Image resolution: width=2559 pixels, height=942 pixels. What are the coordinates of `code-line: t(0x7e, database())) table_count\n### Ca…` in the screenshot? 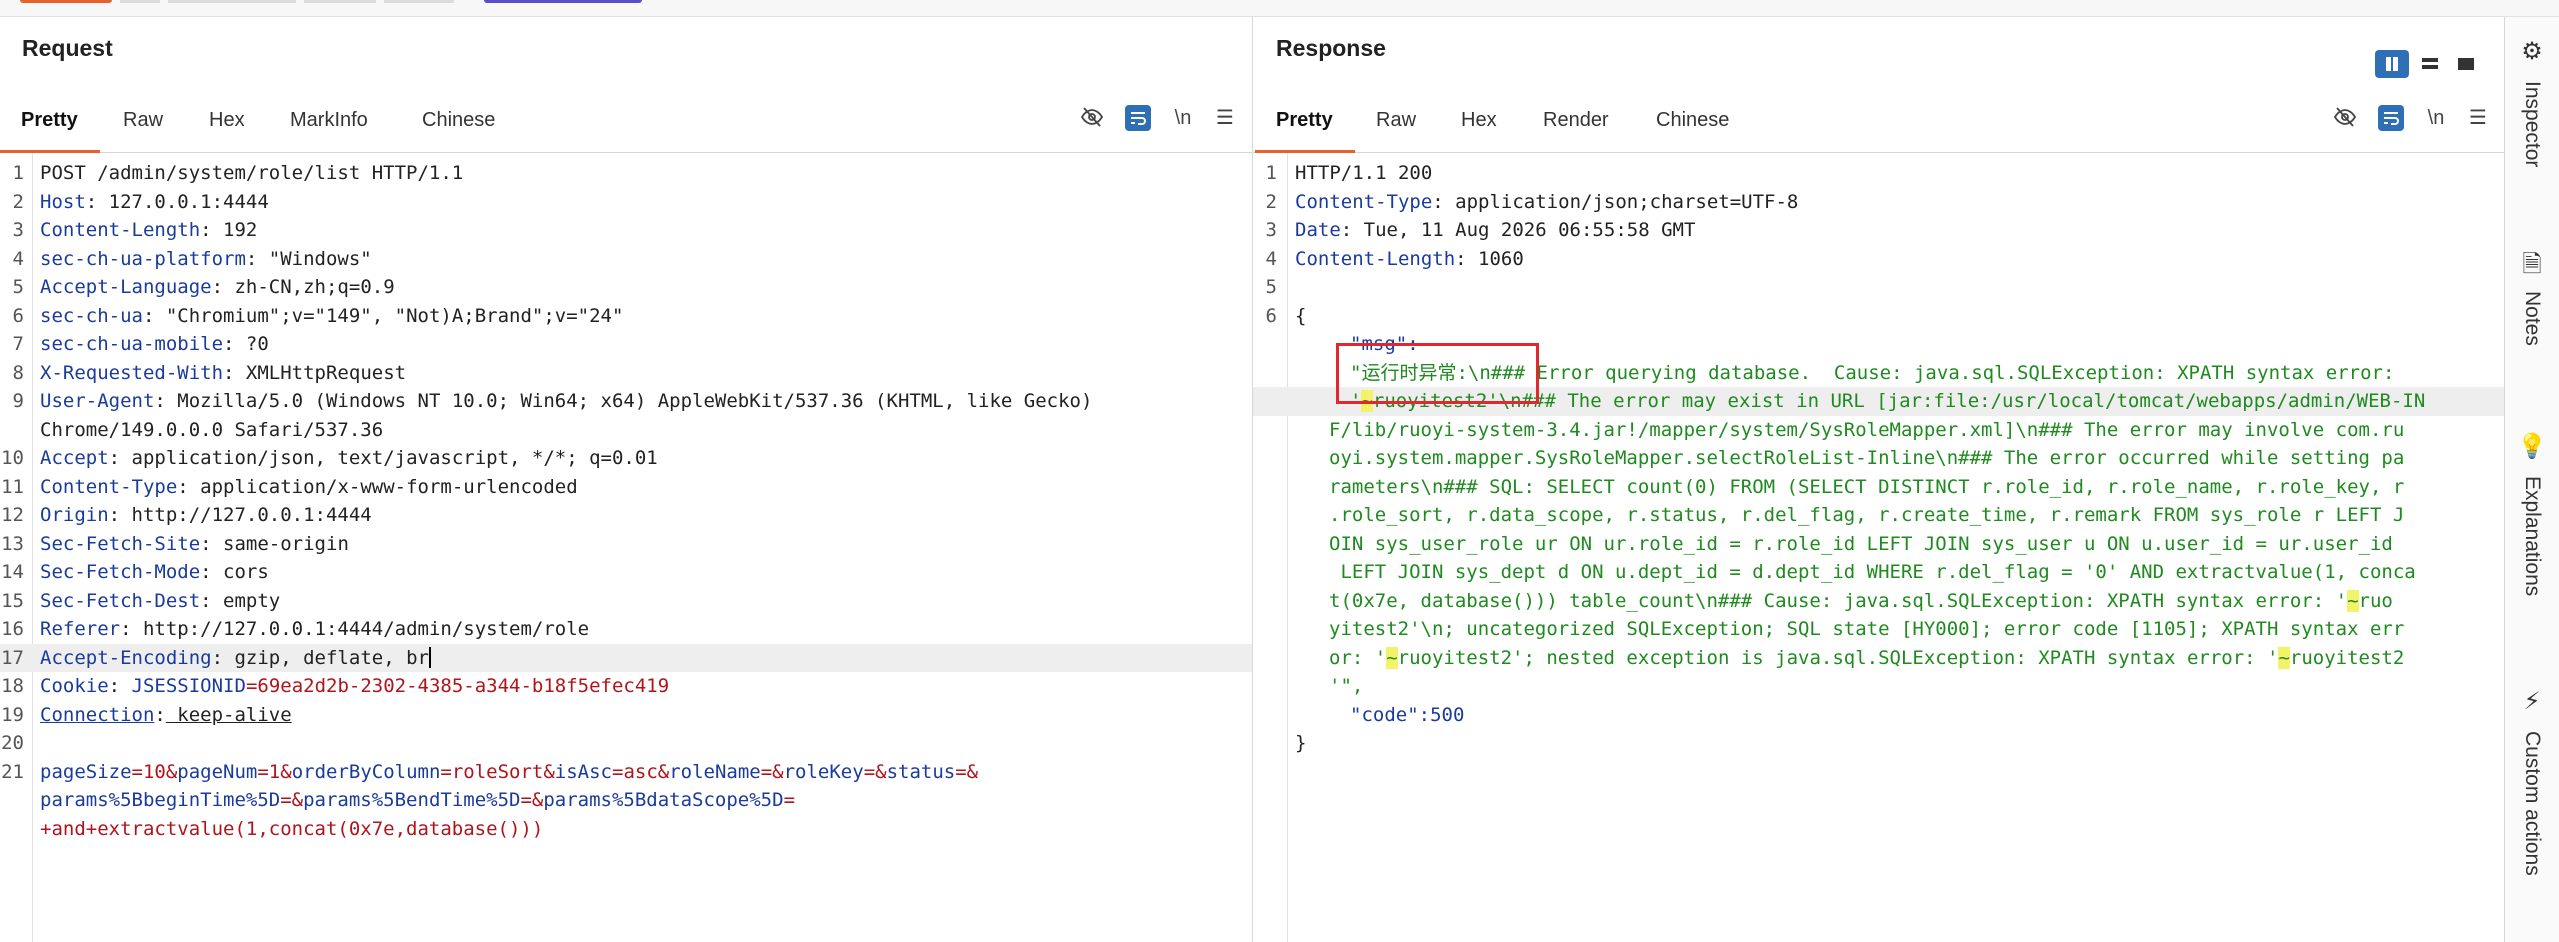 It's located at (1879, 601).